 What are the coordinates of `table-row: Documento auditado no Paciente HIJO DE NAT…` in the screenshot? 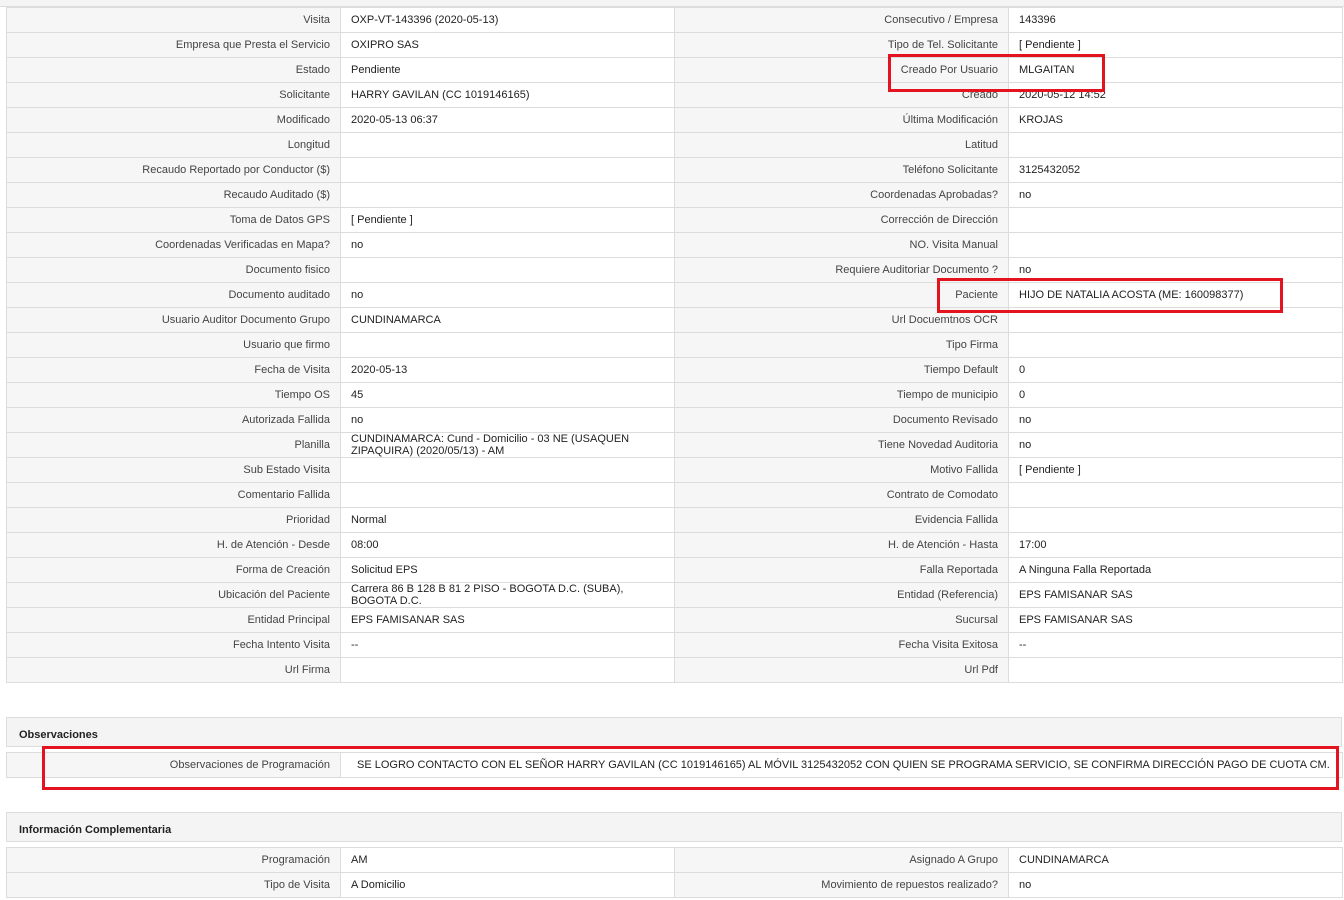 It's located at (674, 295).